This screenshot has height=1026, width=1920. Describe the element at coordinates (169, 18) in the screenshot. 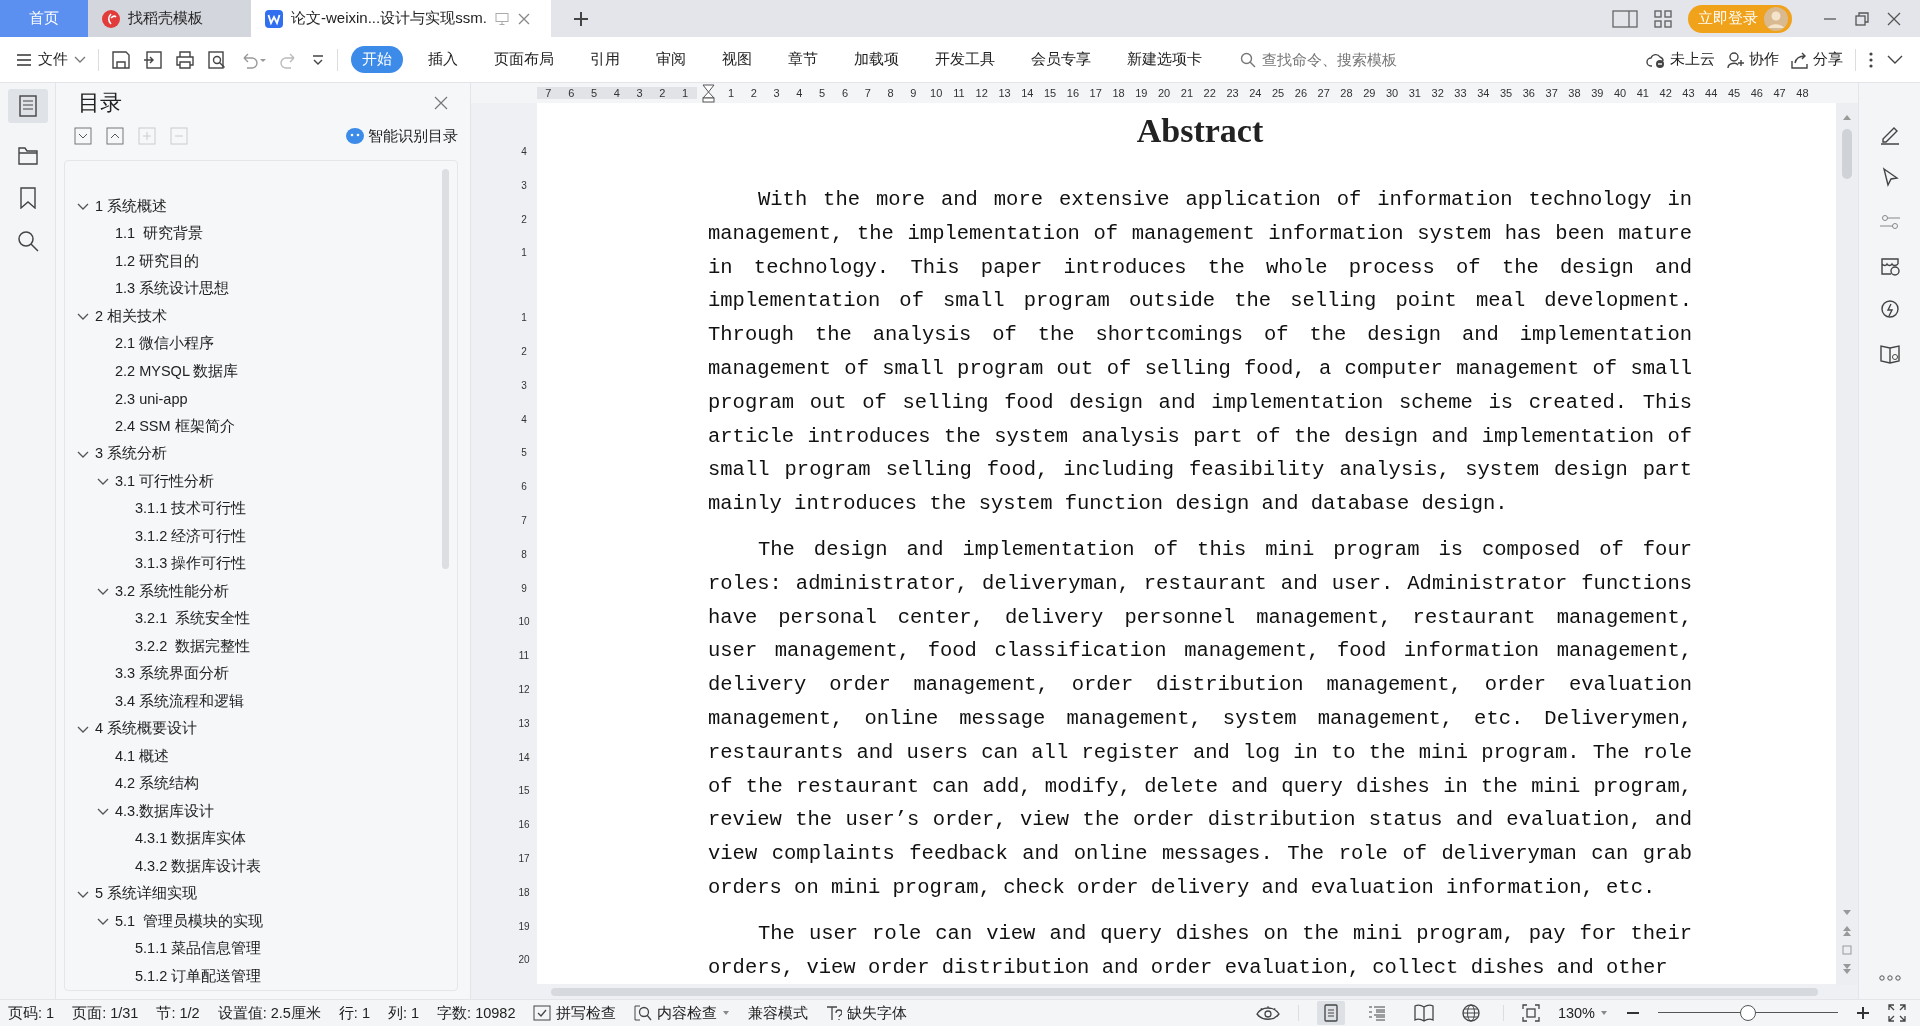

I see `document-tab: 找稻壳模板` at that location.